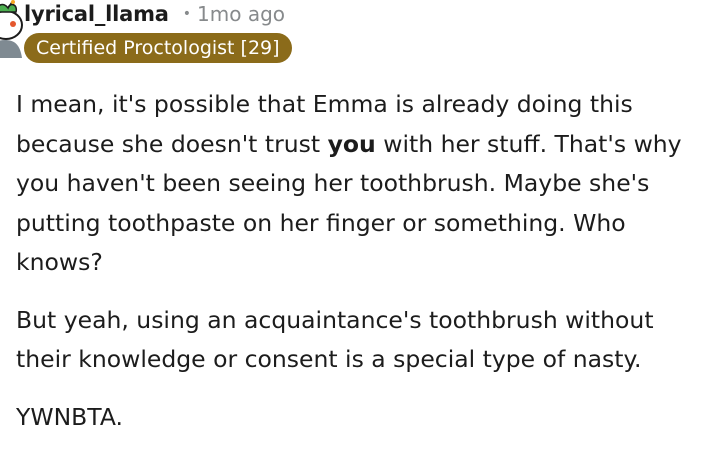 The image size is (706, 465). Describe the element at coordinates (158, 48) in the screenshot. I see `user-flair-badge: Certified Proctologist [29]` at that location.